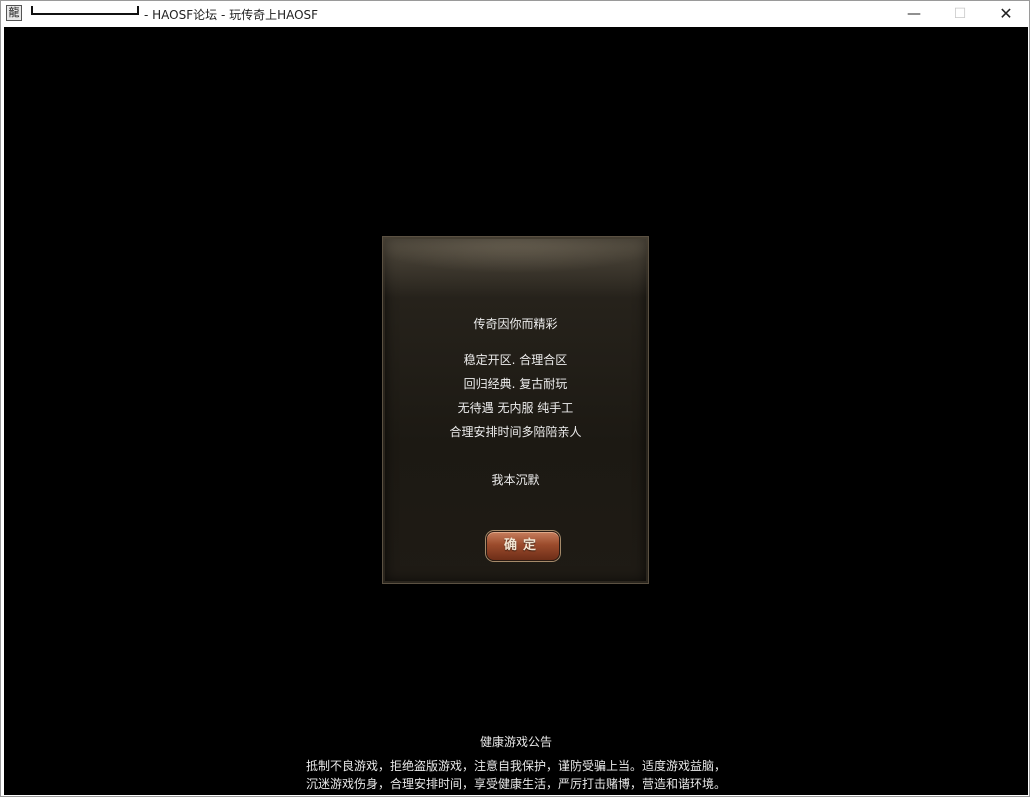  I want to click on app-icon: 龍, so click(14, 13).